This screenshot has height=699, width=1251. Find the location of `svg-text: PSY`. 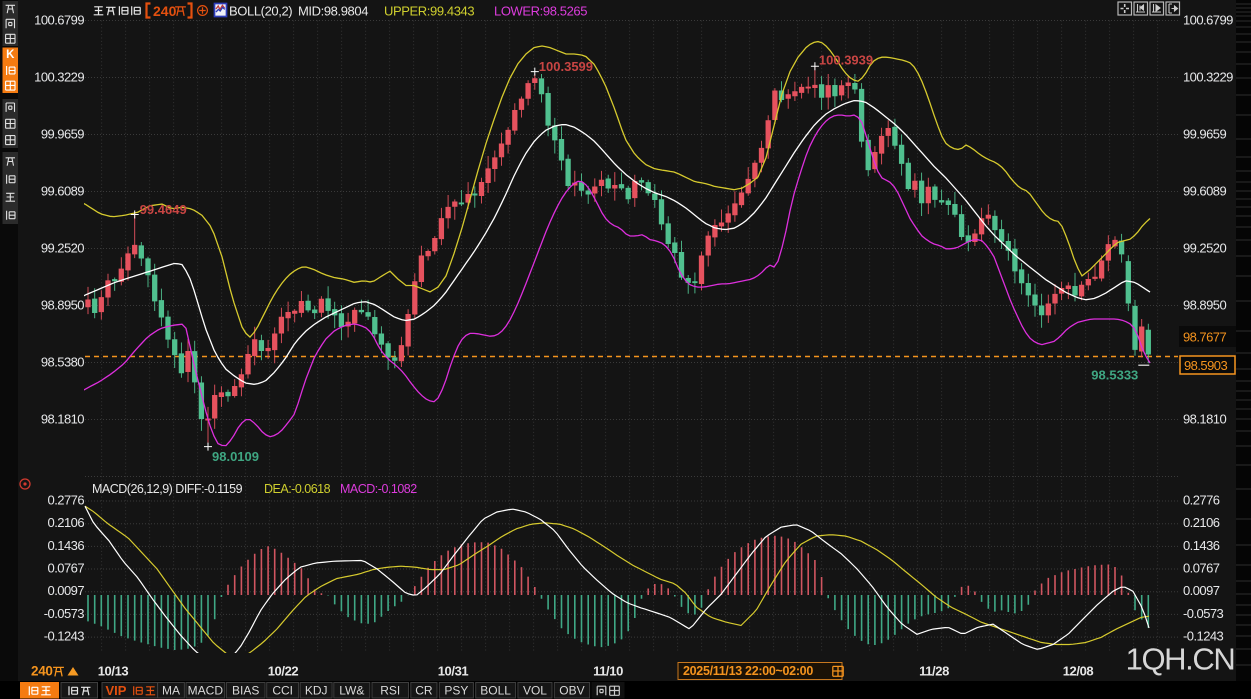

svg-text: PSY is located at coordinates (456, 691).